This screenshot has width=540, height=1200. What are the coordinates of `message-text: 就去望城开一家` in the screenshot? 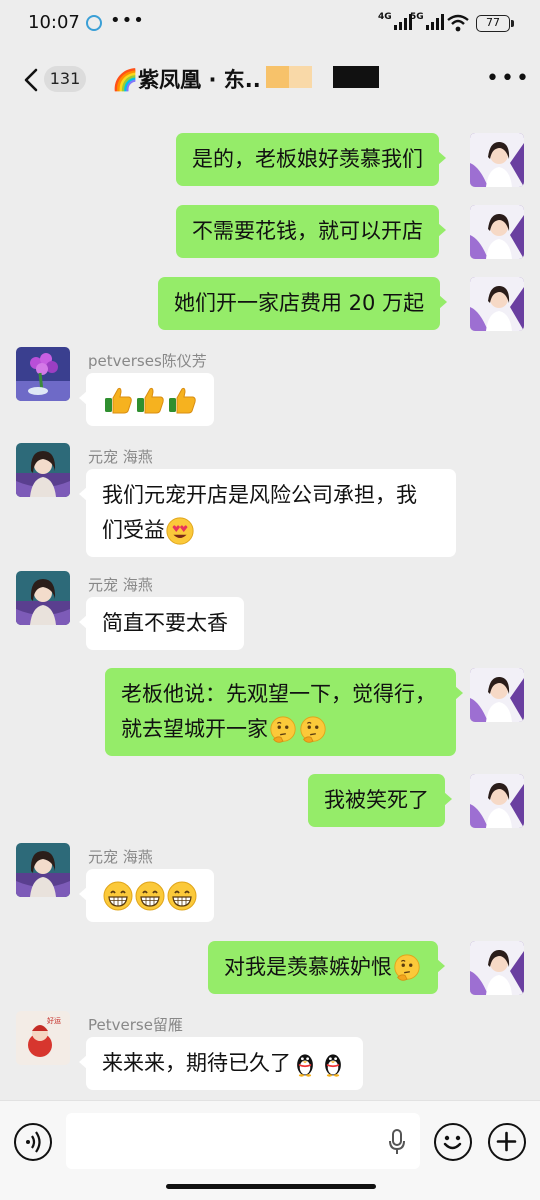 It's located at (194, 729).